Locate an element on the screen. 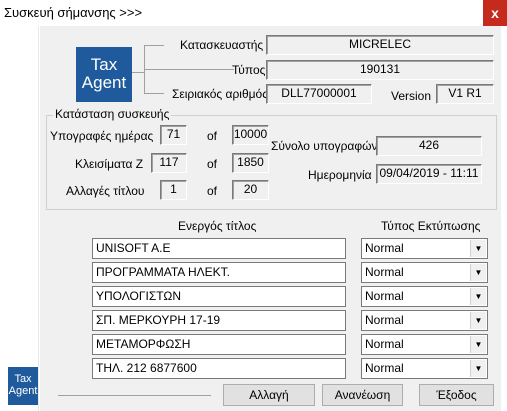 This screenshot has width=507, height=411. window-title: Συσκευή σήμανσης >>> is located at coordinates (73, 12).